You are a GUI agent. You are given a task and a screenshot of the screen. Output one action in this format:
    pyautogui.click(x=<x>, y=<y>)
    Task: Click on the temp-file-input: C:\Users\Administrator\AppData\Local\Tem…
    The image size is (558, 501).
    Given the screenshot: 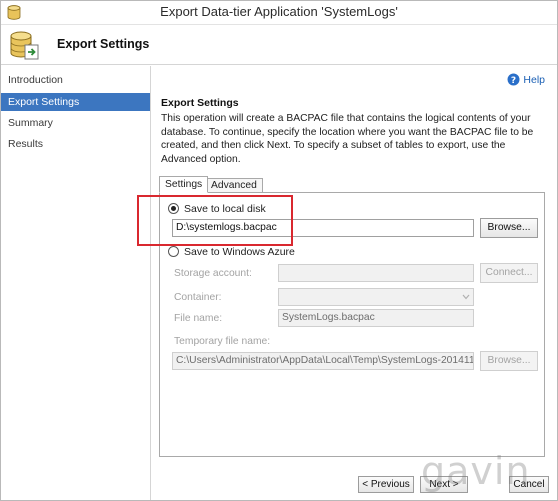 What is the action you would take?
    pyautogui.click(x=323, y=361)
    